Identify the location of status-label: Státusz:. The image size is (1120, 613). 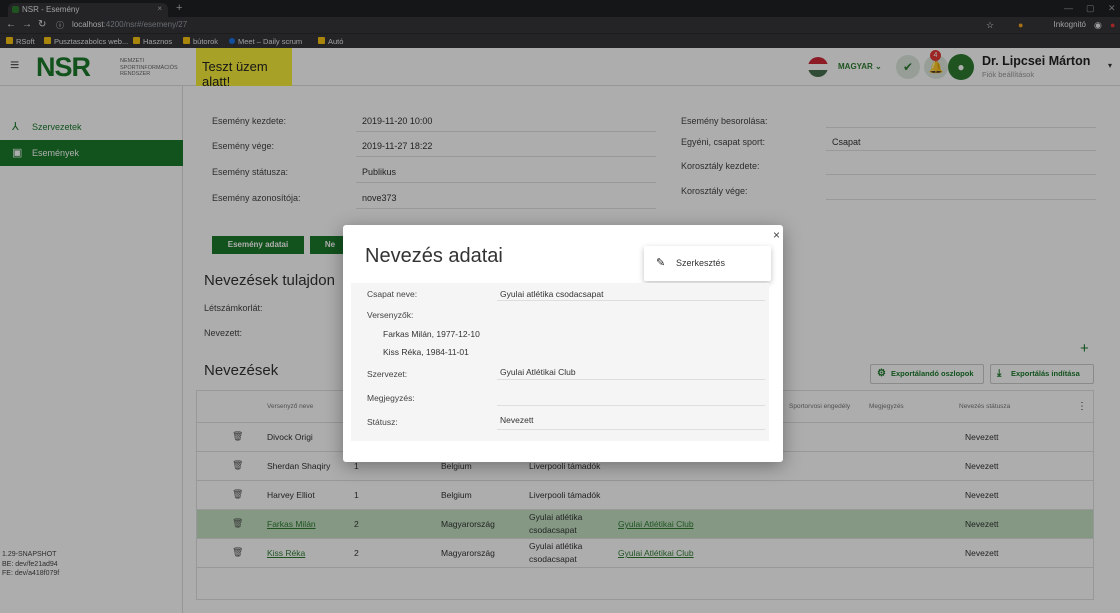
(382, 422).